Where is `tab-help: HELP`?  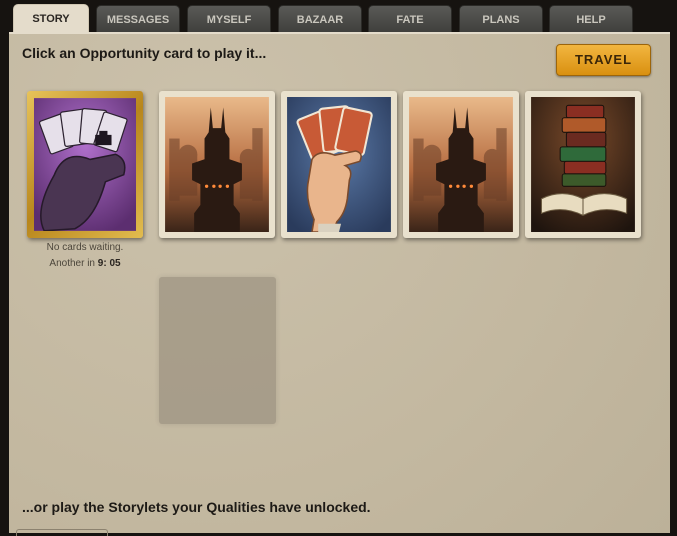
tab-help: HELP is located at coordinates (591, 19).